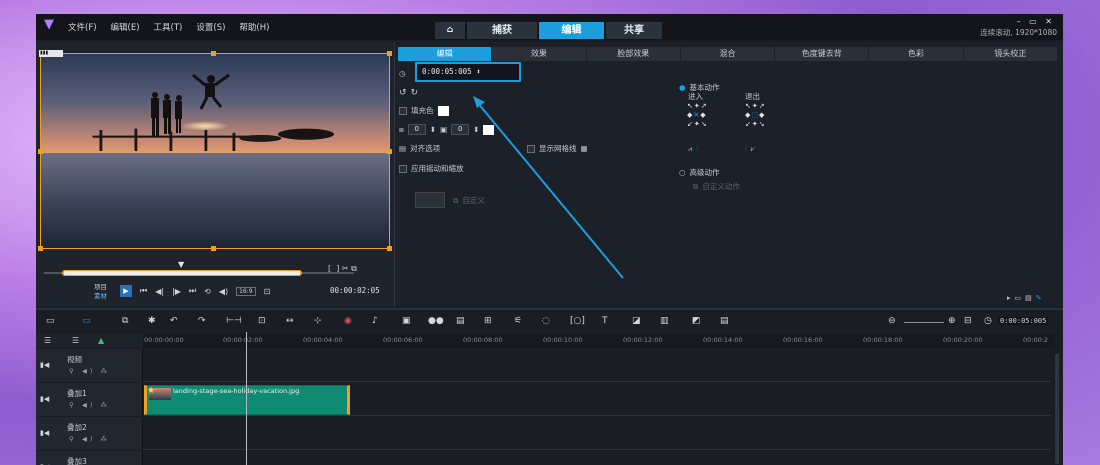 The width and height of the screenshot is (1100, 465). I want to click on resize-handle-bottom-right, so click(389, 248).